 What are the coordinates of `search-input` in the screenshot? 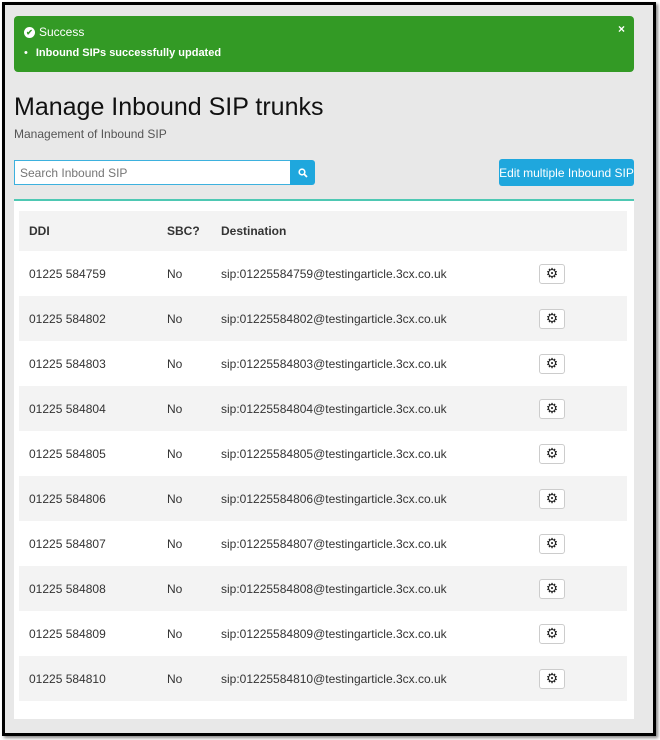 It's located at (152, 172).